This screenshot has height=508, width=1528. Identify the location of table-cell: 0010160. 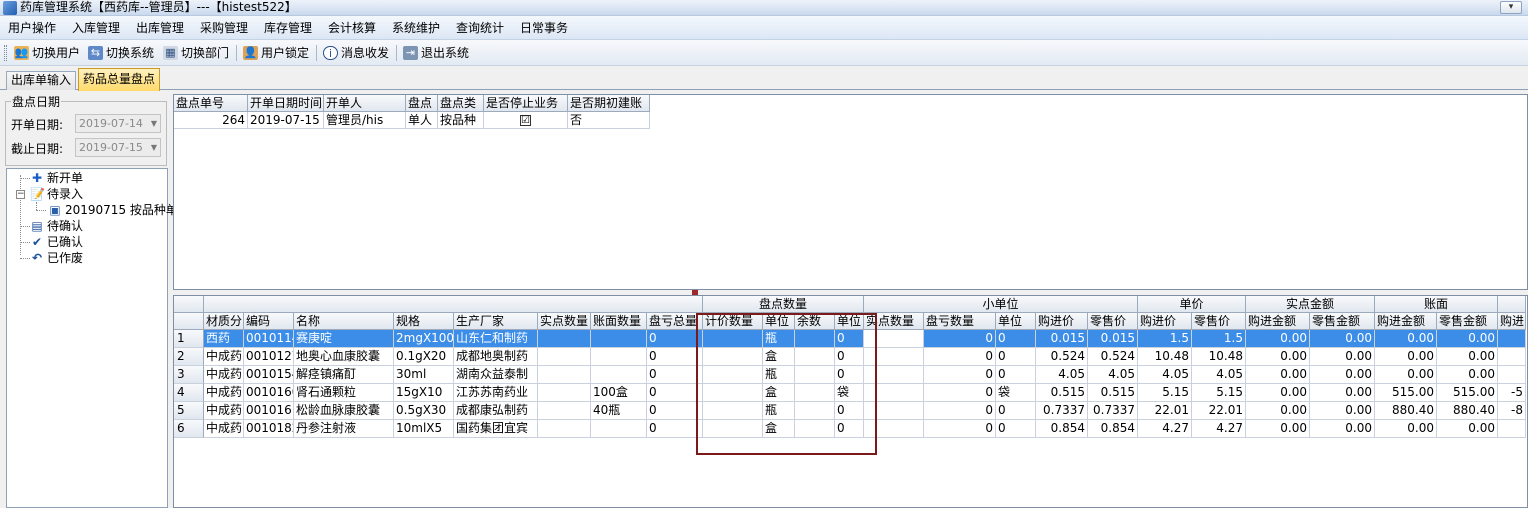
(269, 393).